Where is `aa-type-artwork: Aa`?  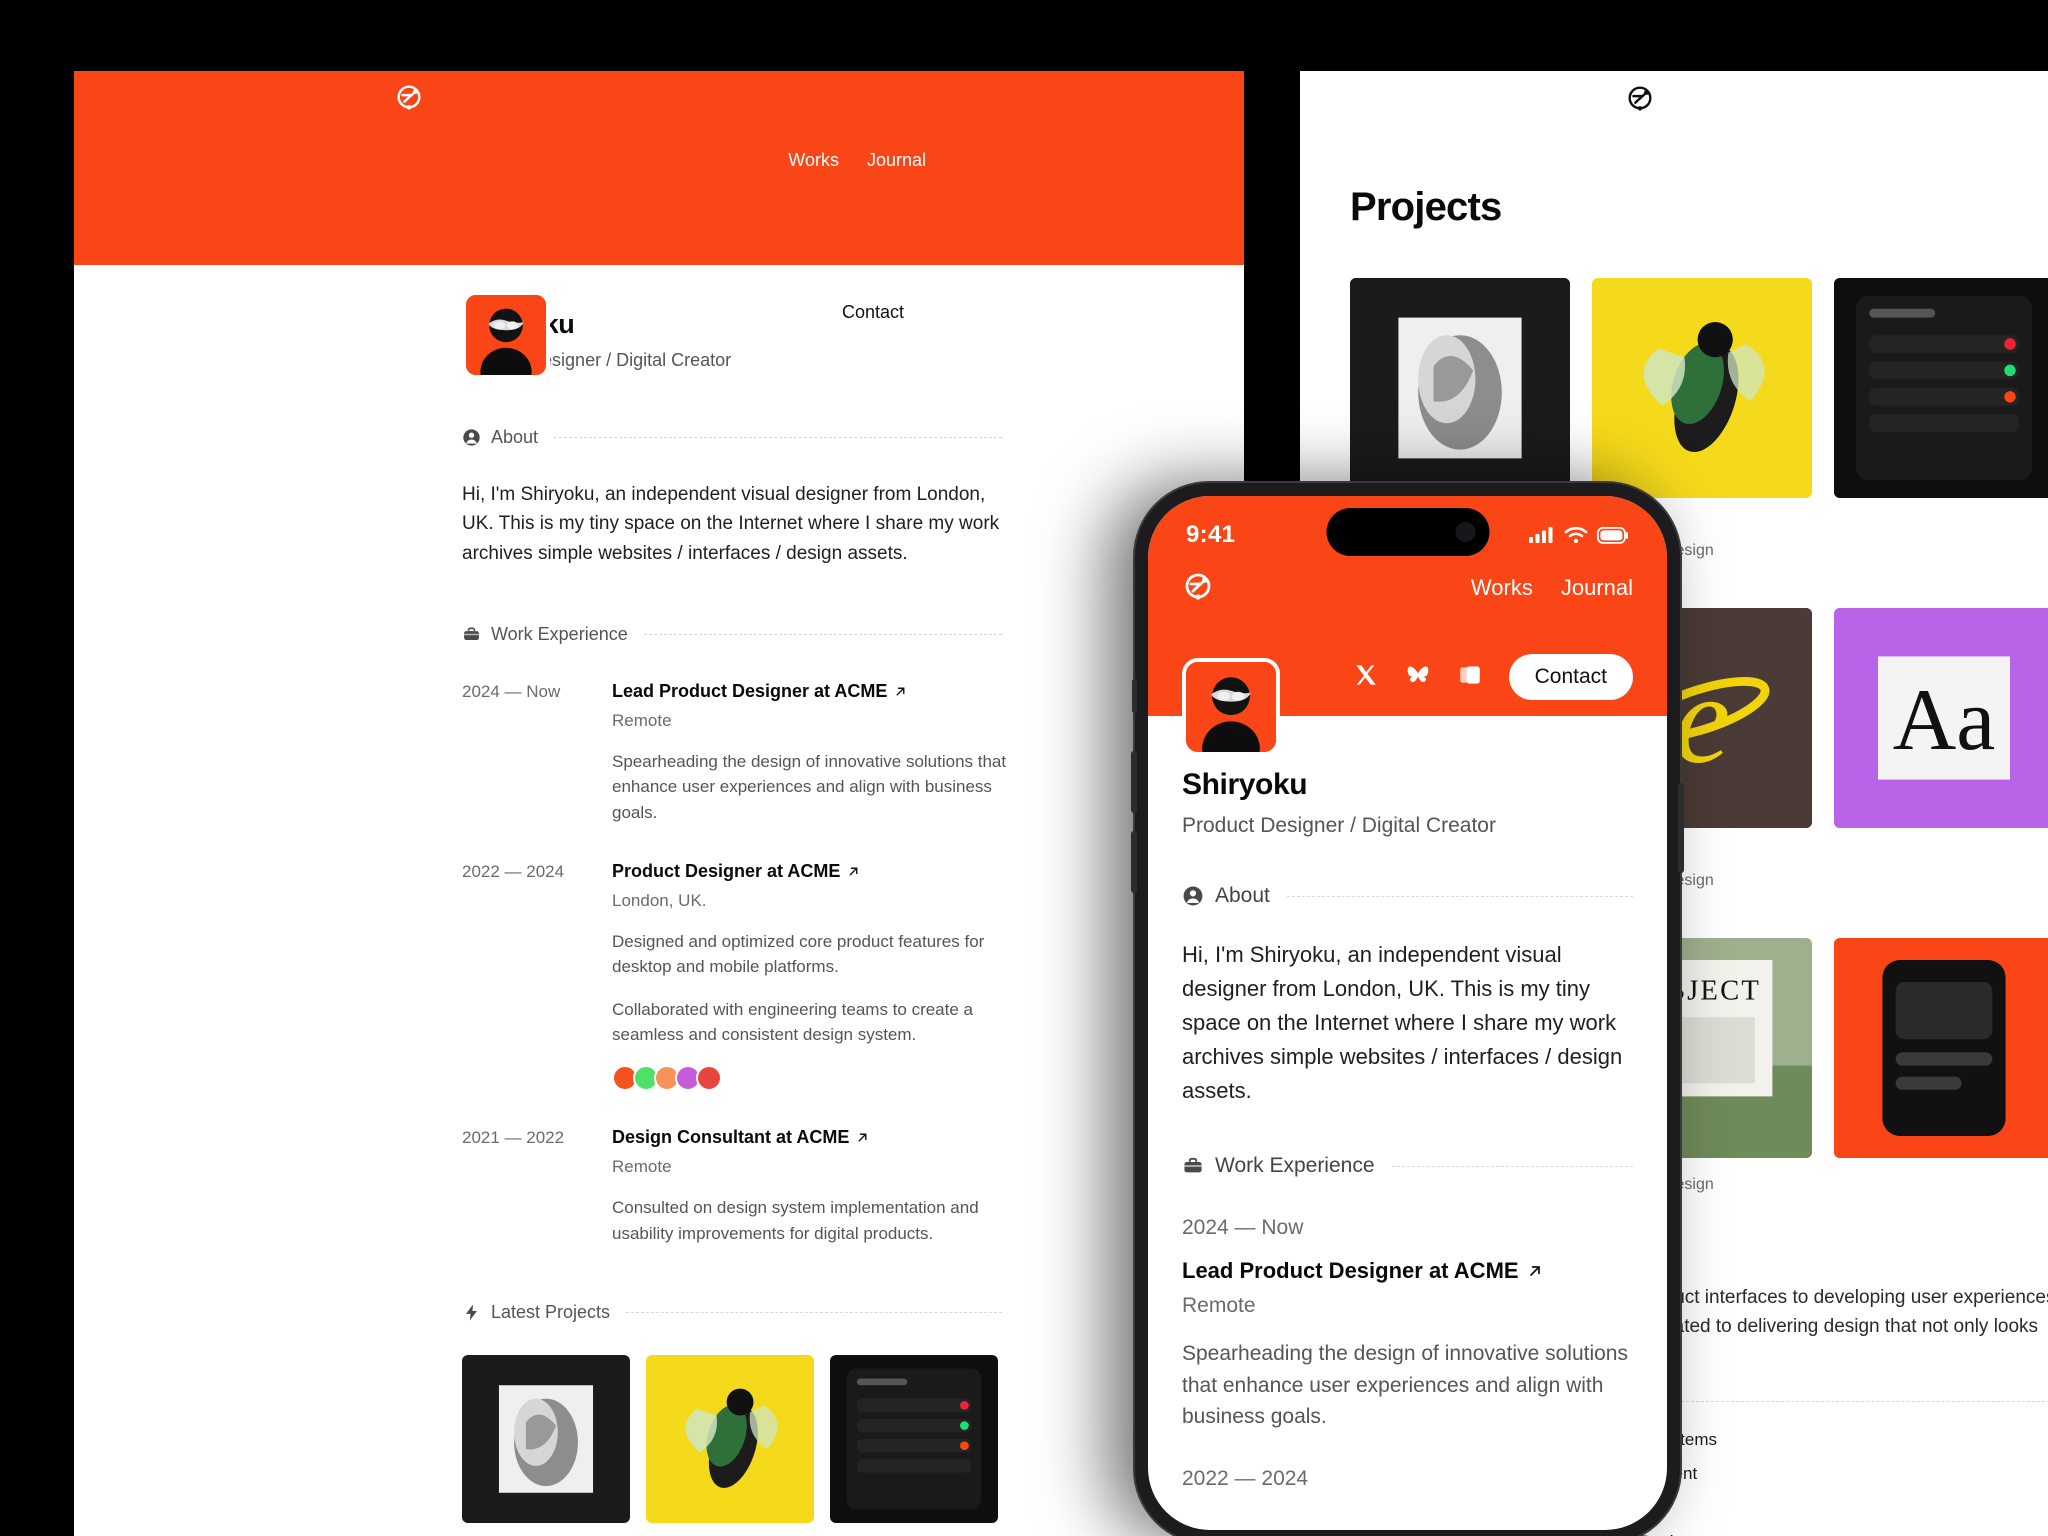 aa-type-artwork: Aa is located at coordinates (1941, 718).